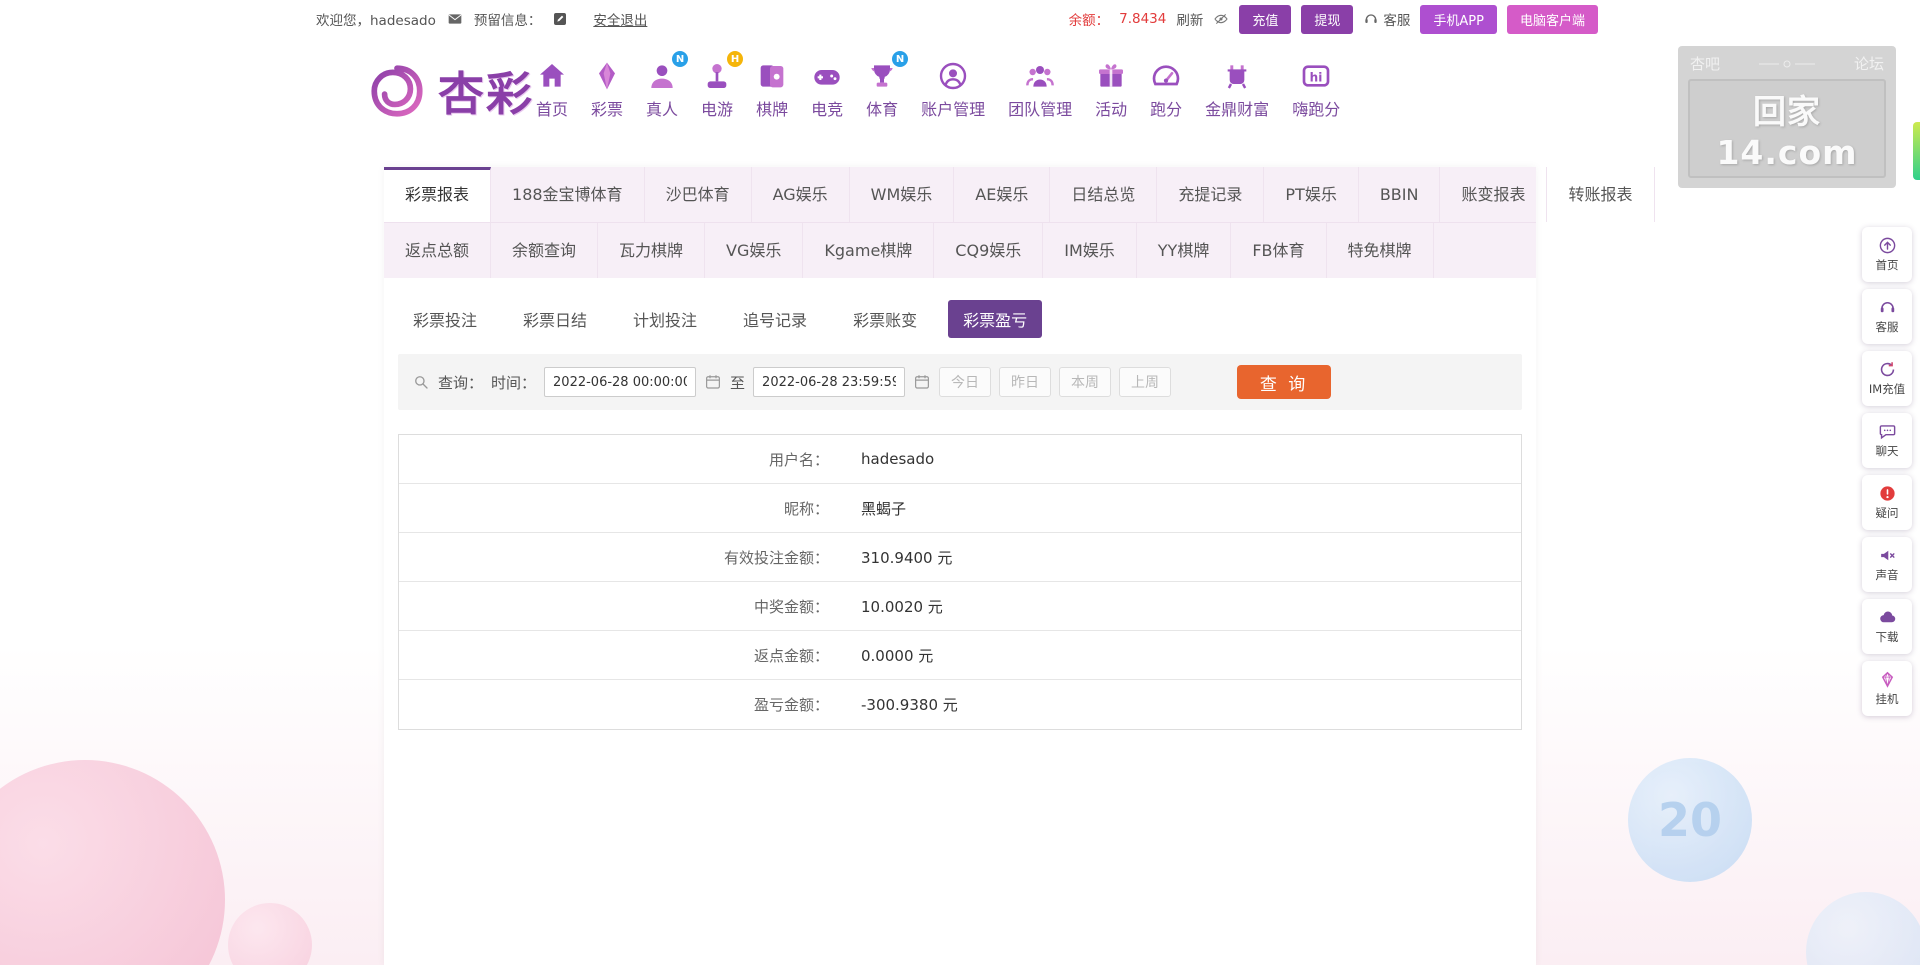  Describe the element at coordinates (1380, 250) in the screenshot. I see `tab-temian-qipai: 特免棋牌` at that location.